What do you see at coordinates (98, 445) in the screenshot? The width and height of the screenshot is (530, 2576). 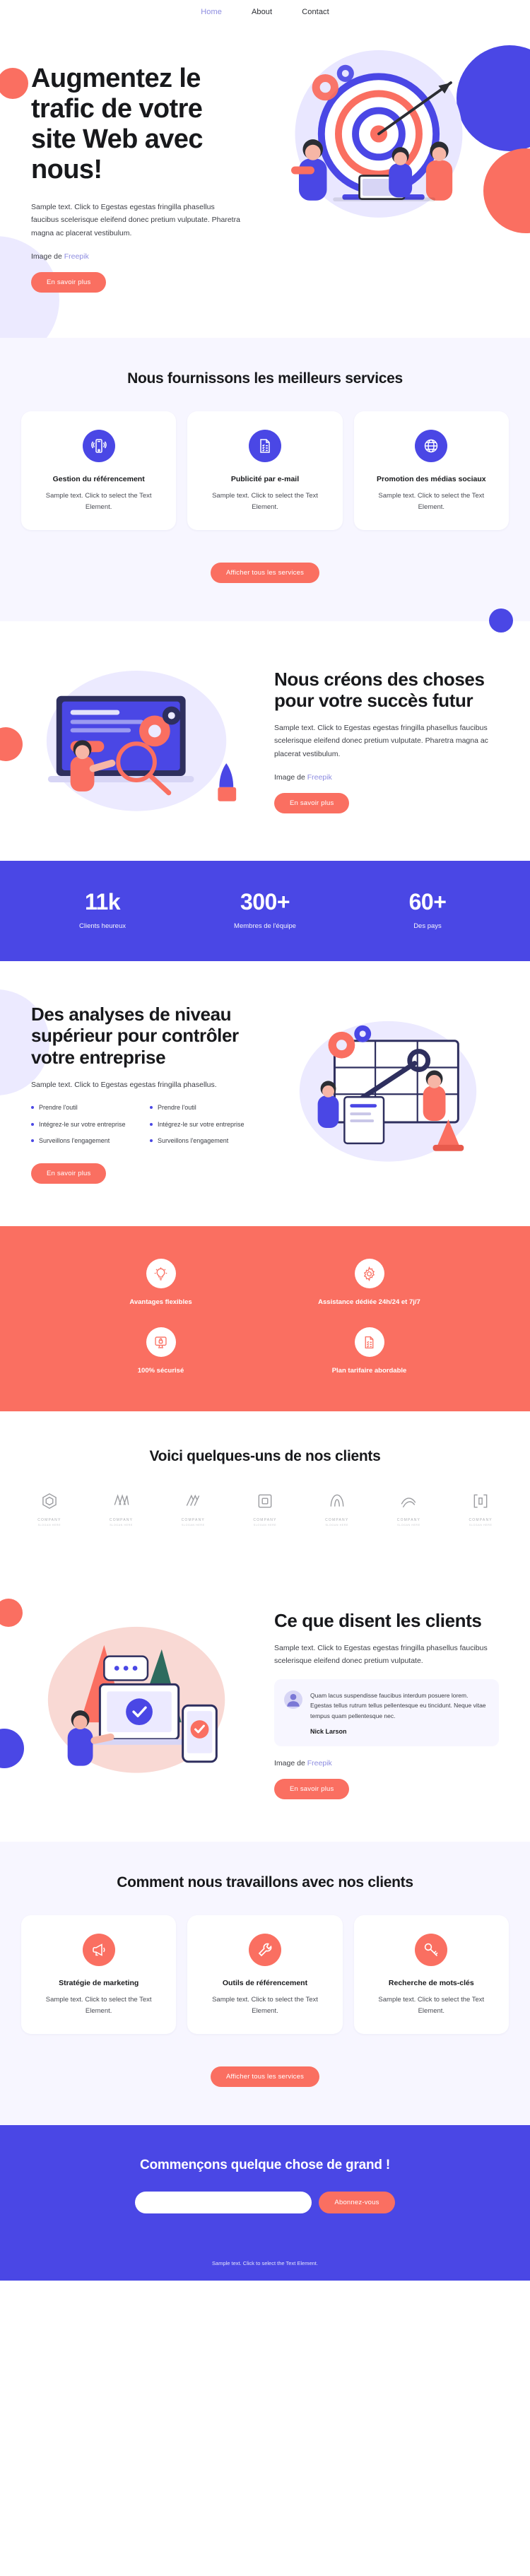 I see `mobile-signal-icon` at bounding box center [98, 445].